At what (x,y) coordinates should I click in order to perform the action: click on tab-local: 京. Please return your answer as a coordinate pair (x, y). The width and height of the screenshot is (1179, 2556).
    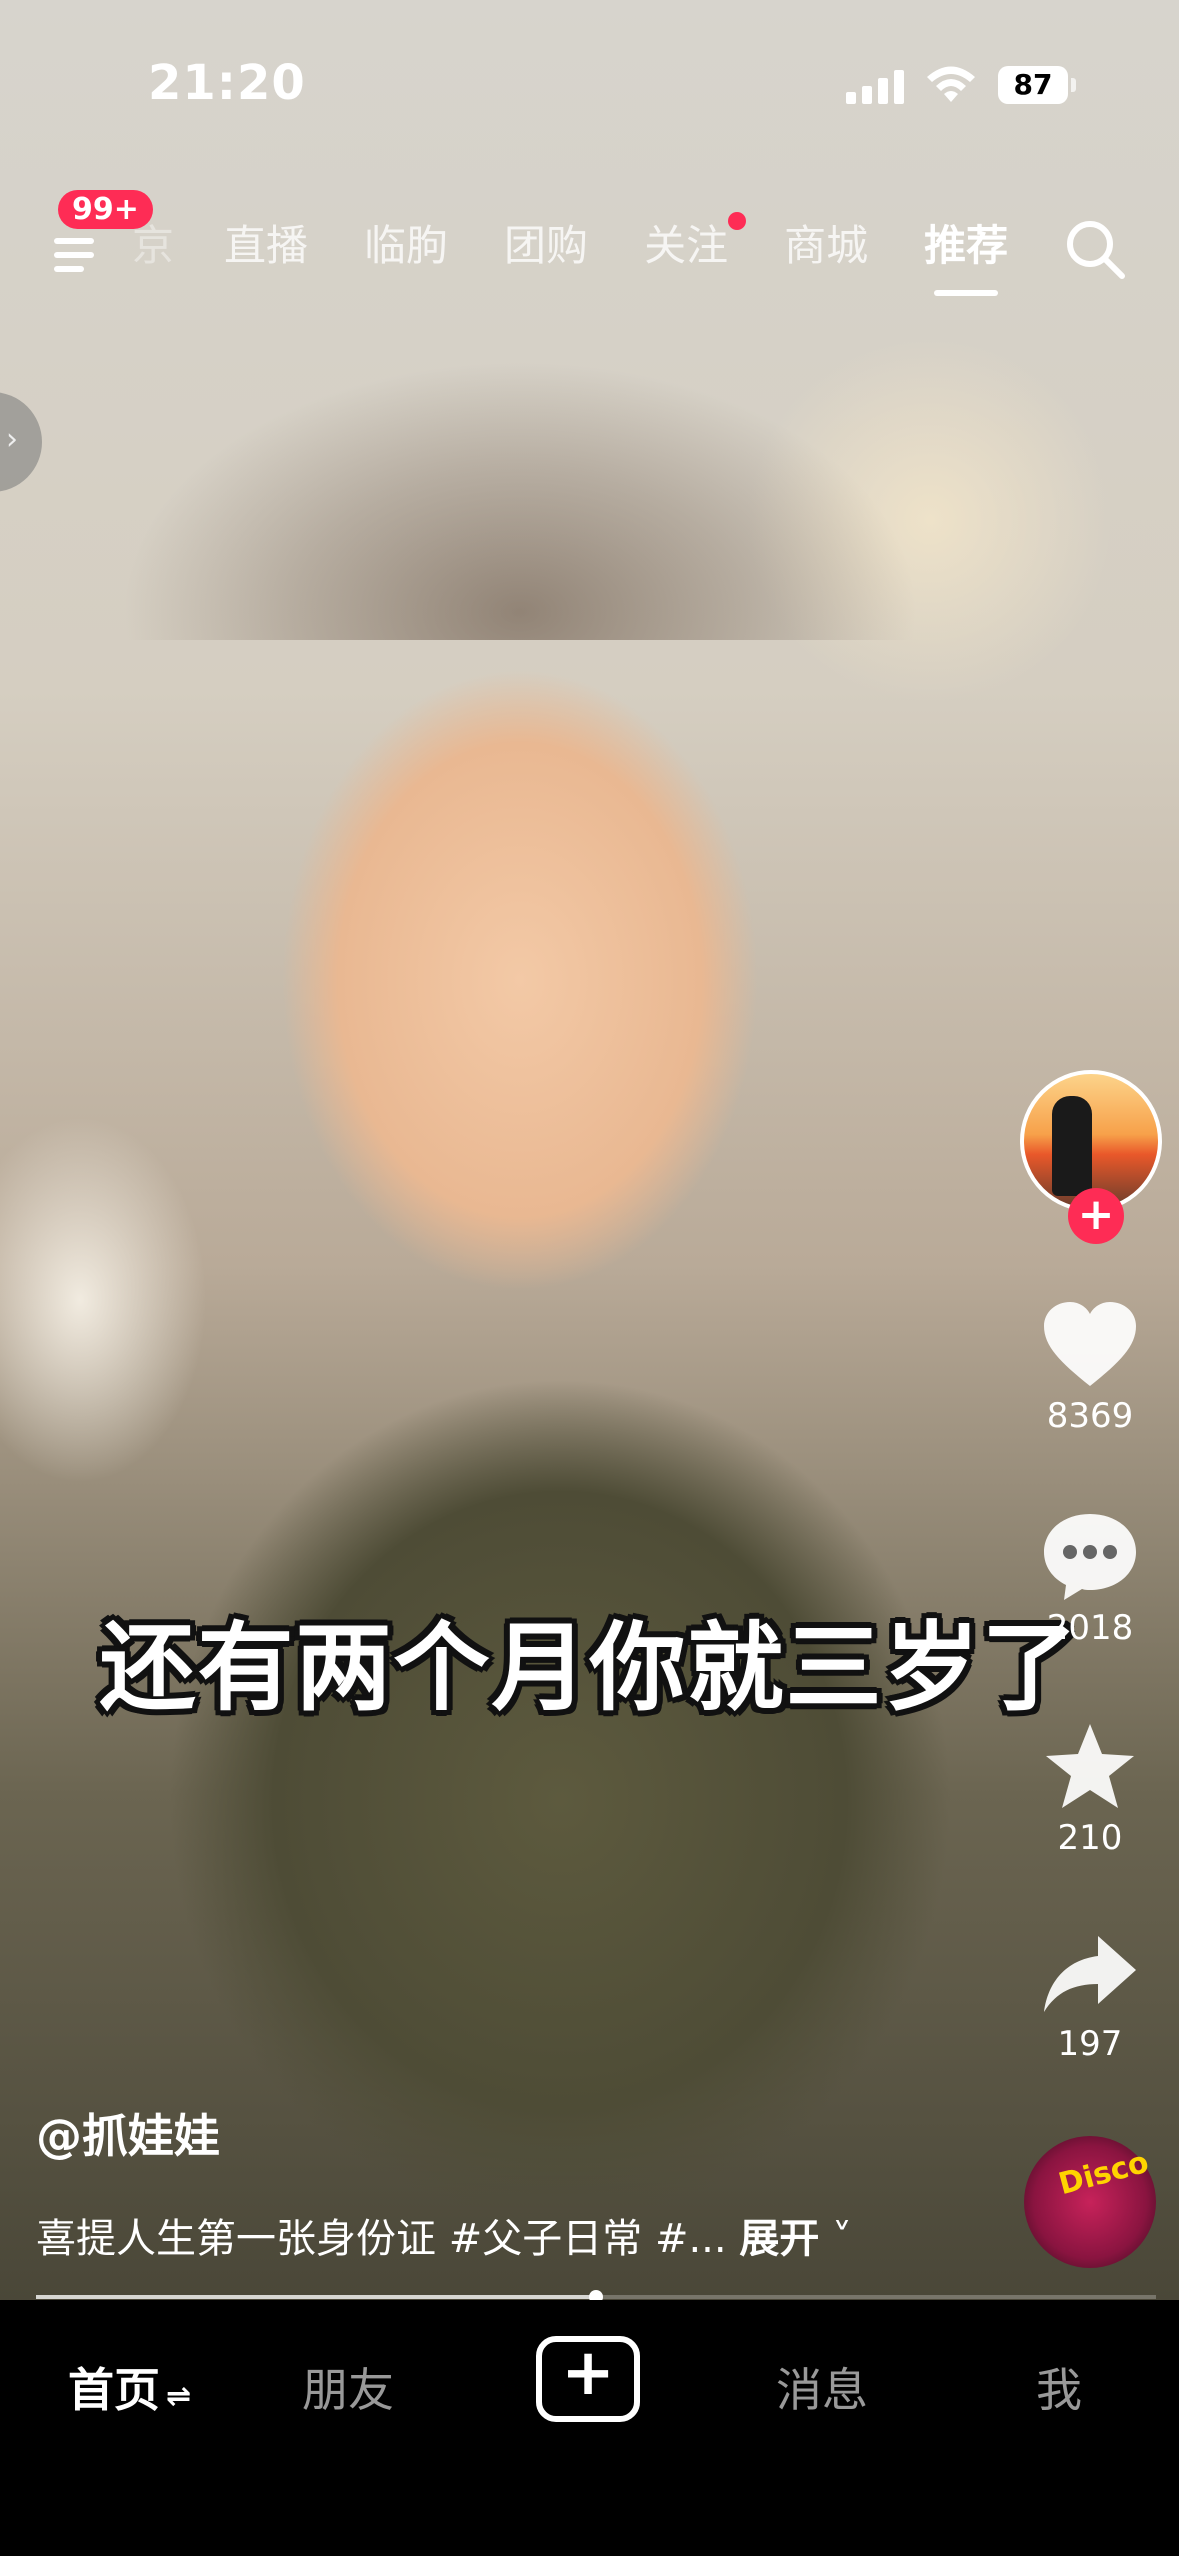
    Looking at the image, I should click on (153, 252).